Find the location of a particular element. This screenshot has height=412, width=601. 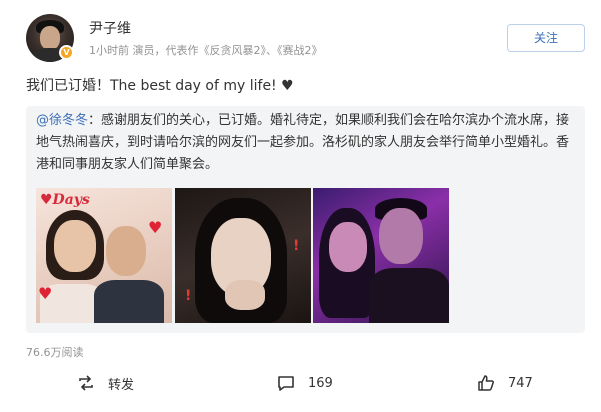

repost-icon is located at coordinates (86, 383).